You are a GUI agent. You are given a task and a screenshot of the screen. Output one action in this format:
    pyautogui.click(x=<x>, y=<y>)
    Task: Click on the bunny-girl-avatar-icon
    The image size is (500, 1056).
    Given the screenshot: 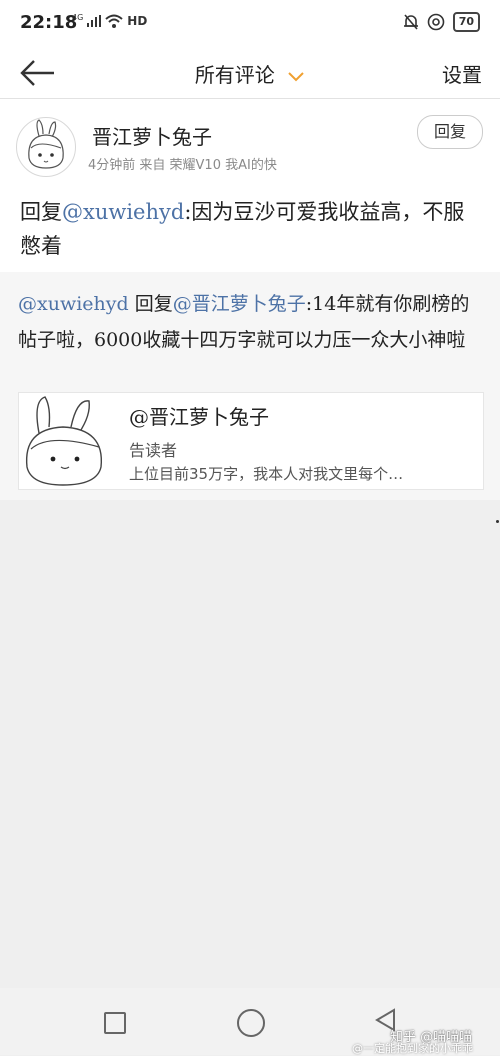 What is the action you would take?
    pyautogui.click(x=46, y=144)
    